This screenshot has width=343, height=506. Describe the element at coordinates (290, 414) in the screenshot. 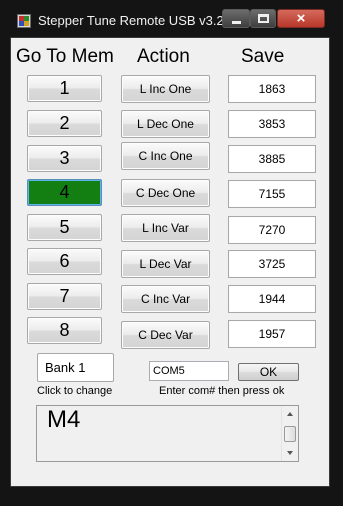

I see `scroll-up-icon` at that location.